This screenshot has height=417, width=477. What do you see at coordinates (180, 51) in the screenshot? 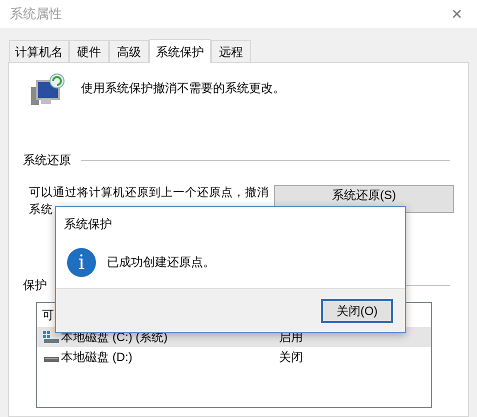
I see `tab: 系统保护` at bounding box center [180, 51].